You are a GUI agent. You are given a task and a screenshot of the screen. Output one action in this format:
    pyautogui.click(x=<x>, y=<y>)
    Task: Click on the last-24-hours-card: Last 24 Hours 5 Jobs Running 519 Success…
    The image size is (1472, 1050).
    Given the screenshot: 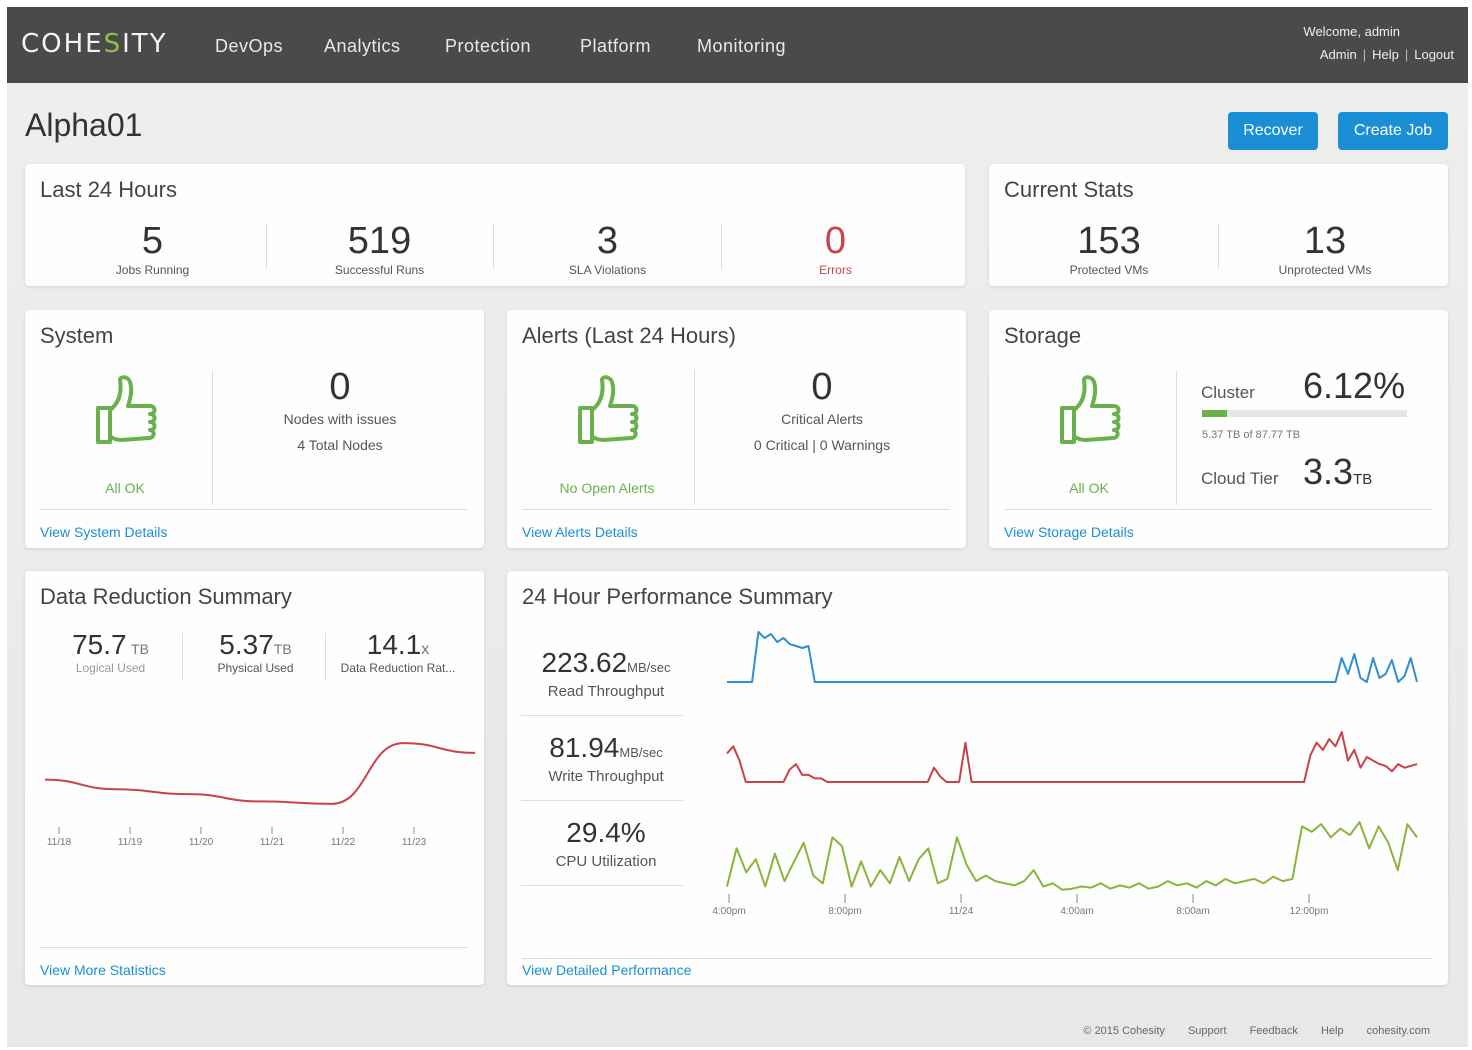 What is the action you would take?
    pyautogui.click(x=495, y=225)
    